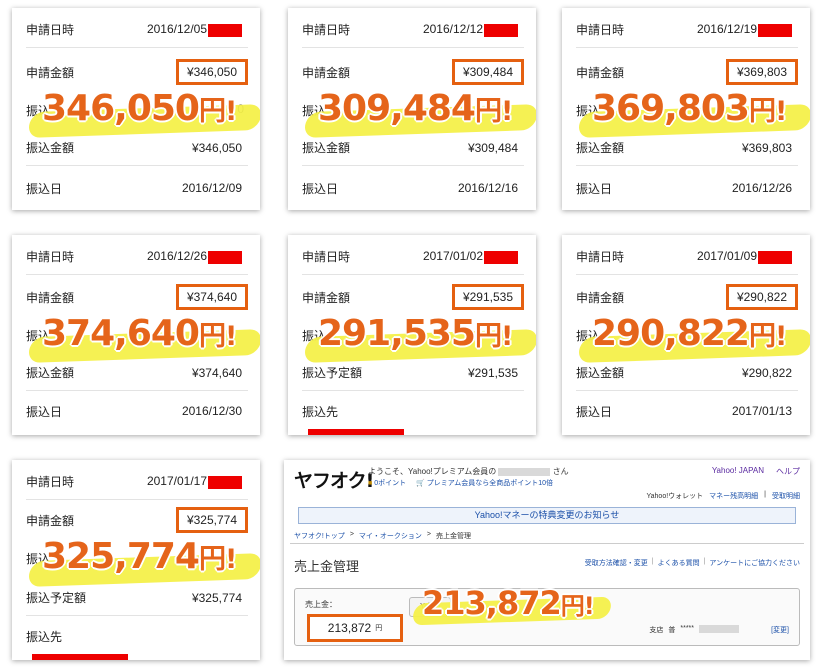  Describe the element at coordinates (139, 333) in the screenshot. I see `big-amount-overlay: 374,640円!` at that location.